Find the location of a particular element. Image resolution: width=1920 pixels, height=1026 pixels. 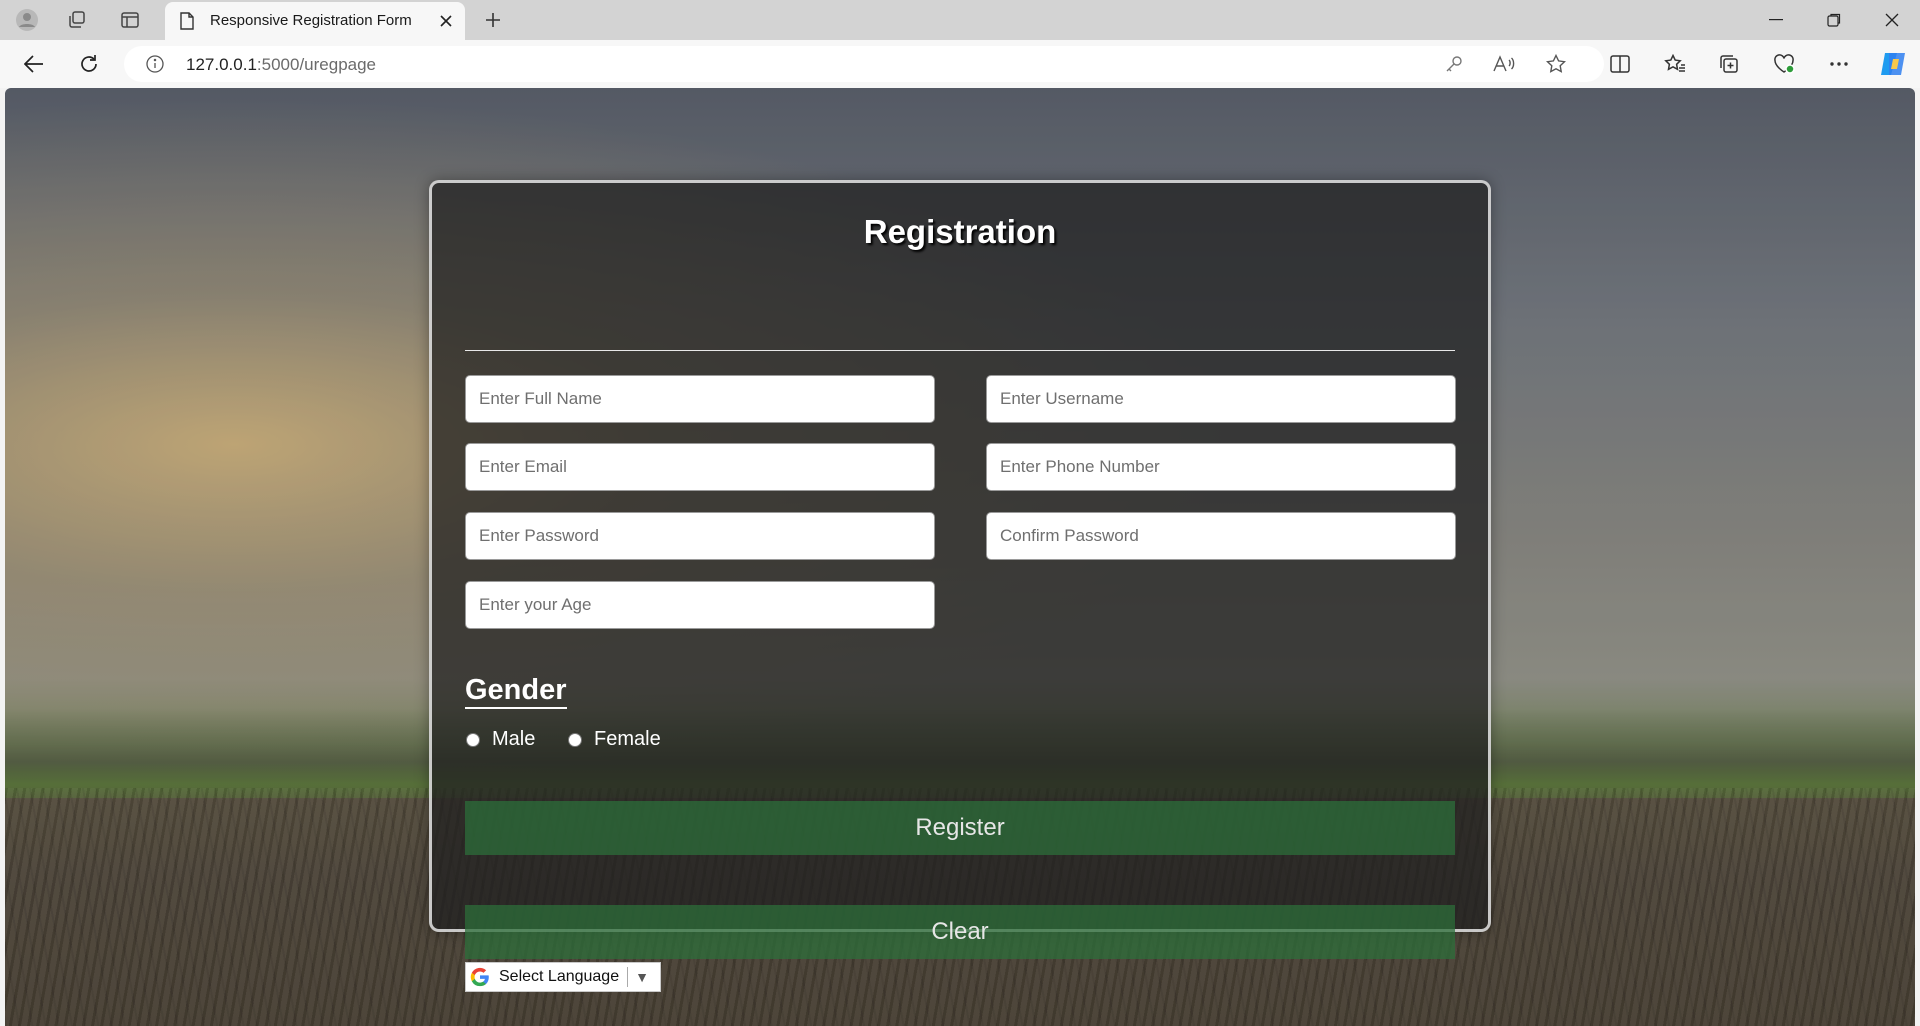

clear-button: Clear is located at coordinates (960, 932).